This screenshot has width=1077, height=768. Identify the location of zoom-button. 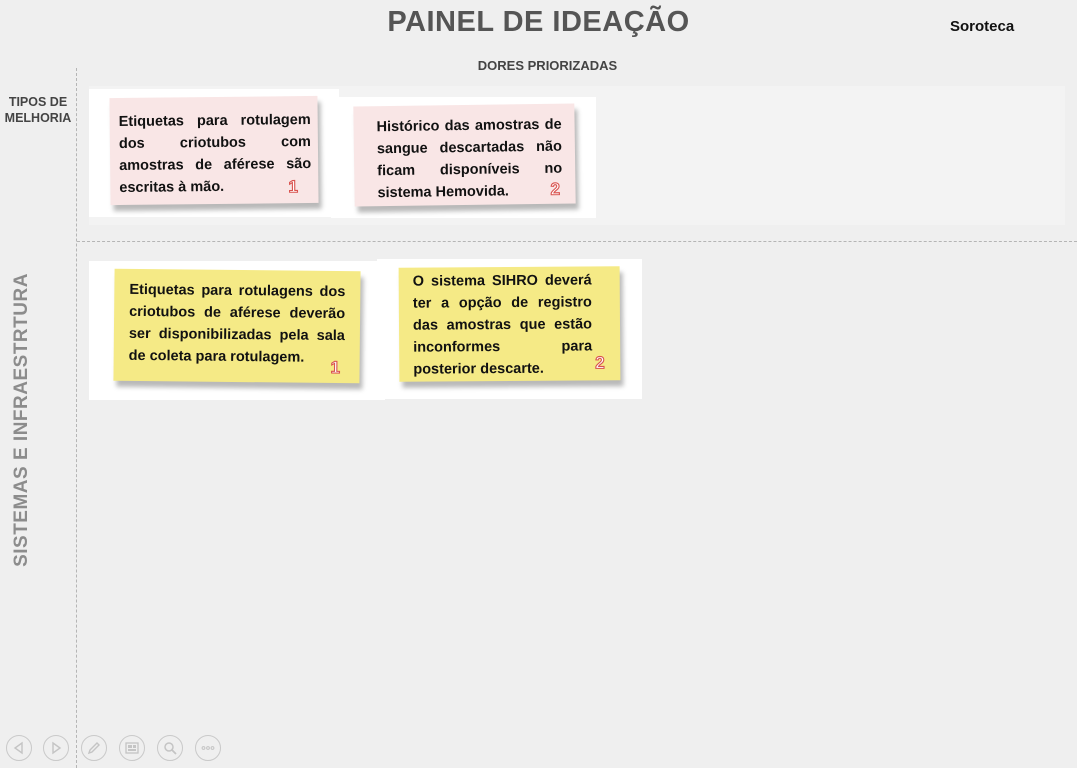
(170, 748).